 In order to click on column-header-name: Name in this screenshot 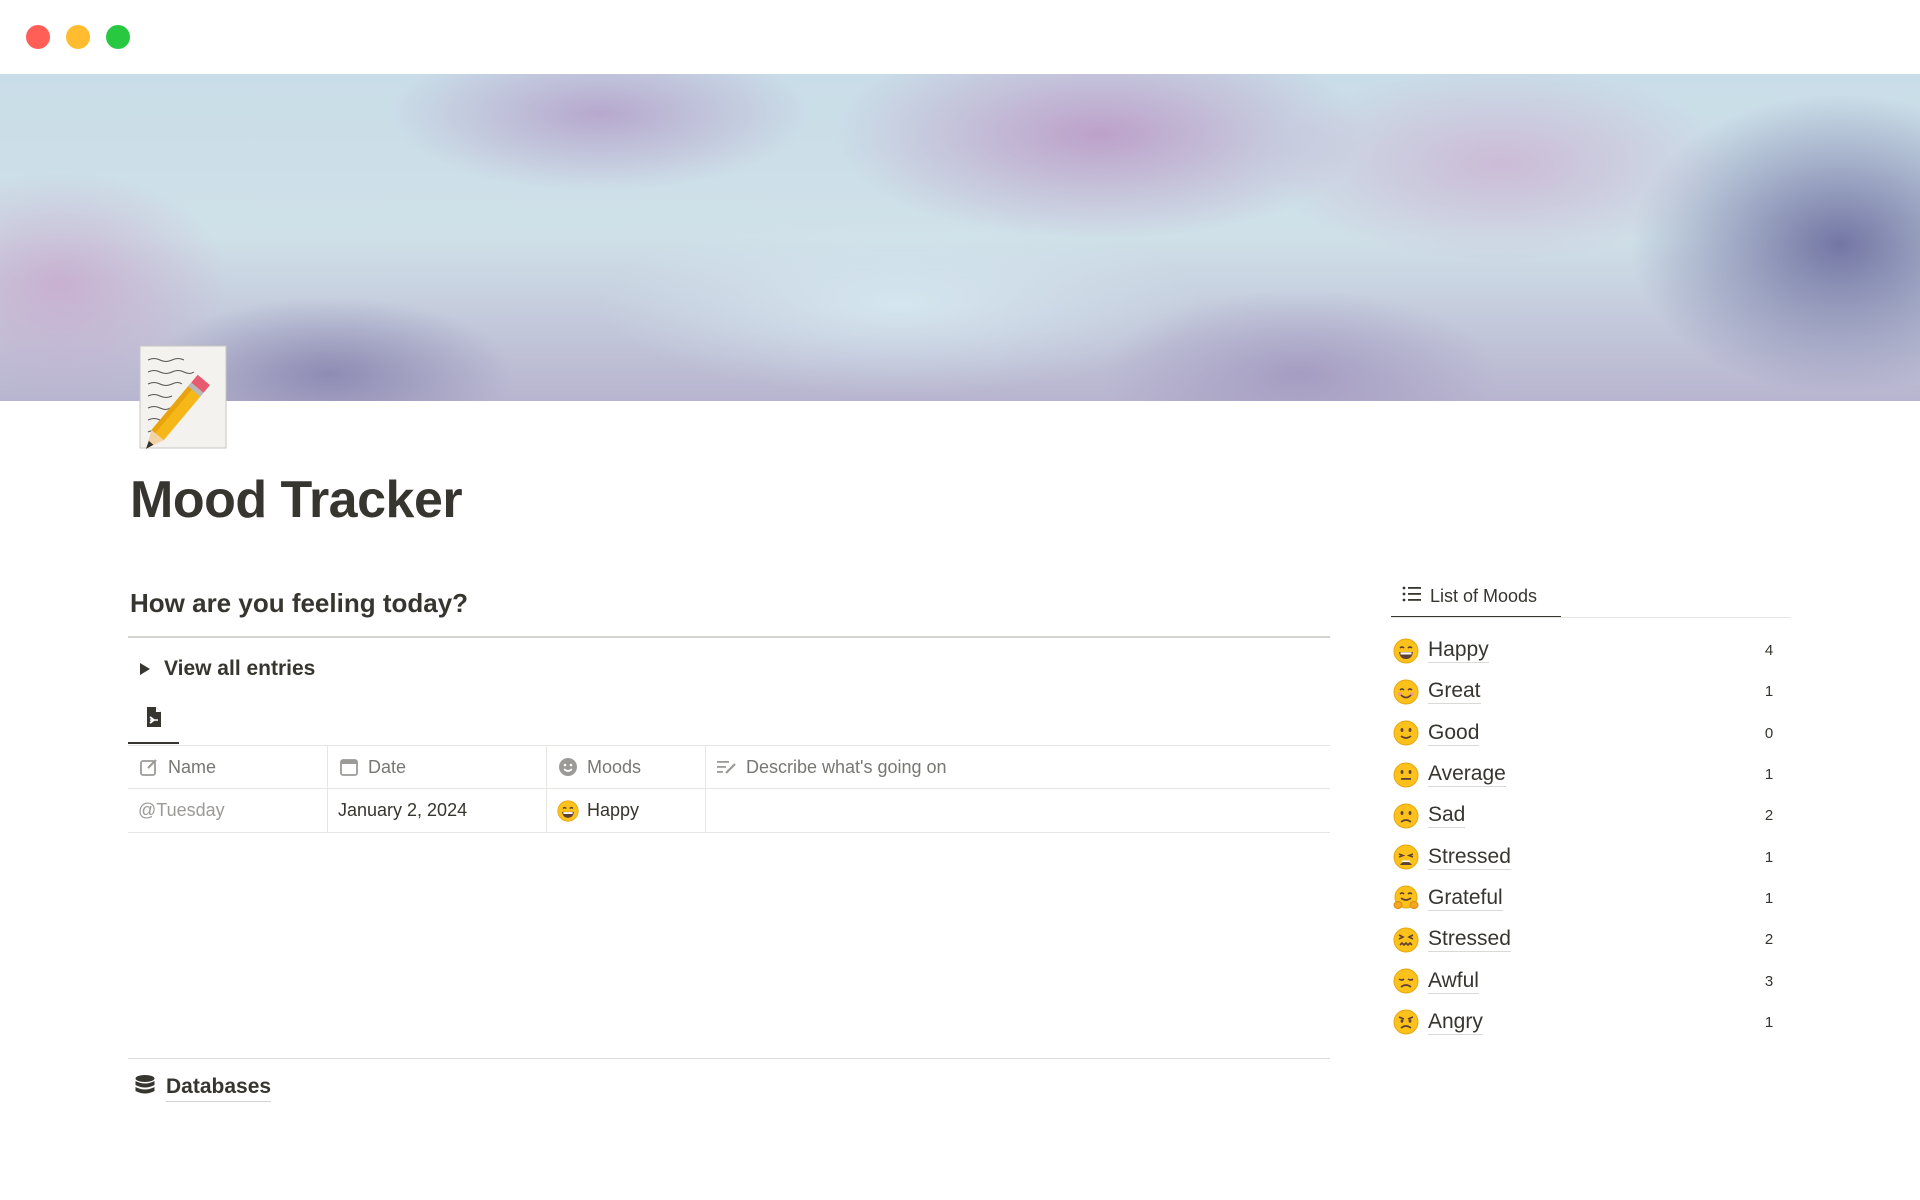, I will do `click(228, 767)`.